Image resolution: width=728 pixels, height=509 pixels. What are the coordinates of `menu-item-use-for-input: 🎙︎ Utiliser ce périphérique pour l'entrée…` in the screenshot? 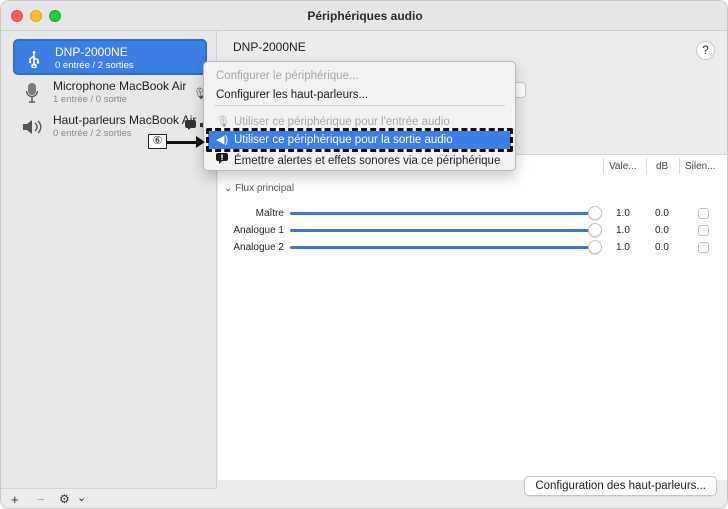 It's located at (333, 121).